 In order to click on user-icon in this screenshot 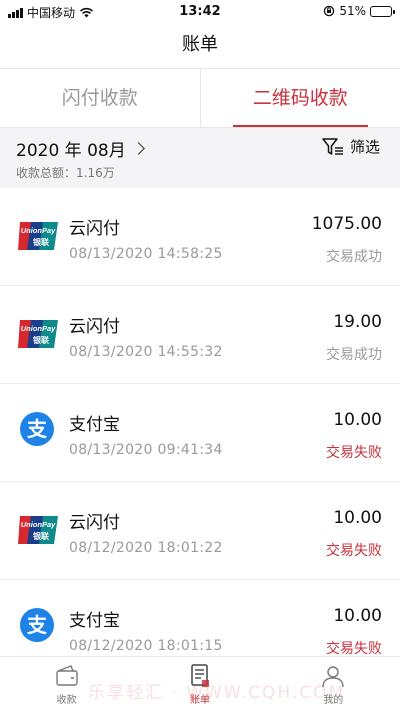, I will do `click(333, 677)`.